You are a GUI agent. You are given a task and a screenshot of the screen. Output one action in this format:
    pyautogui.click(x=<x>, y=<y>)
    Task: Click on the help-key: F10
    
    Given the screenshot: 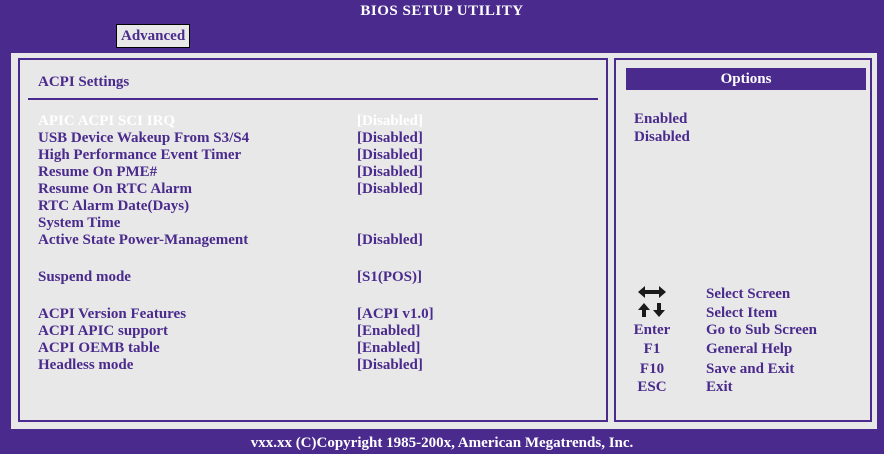 What is the action you would take?
    pyautogui.click(x=652, y=369)
    